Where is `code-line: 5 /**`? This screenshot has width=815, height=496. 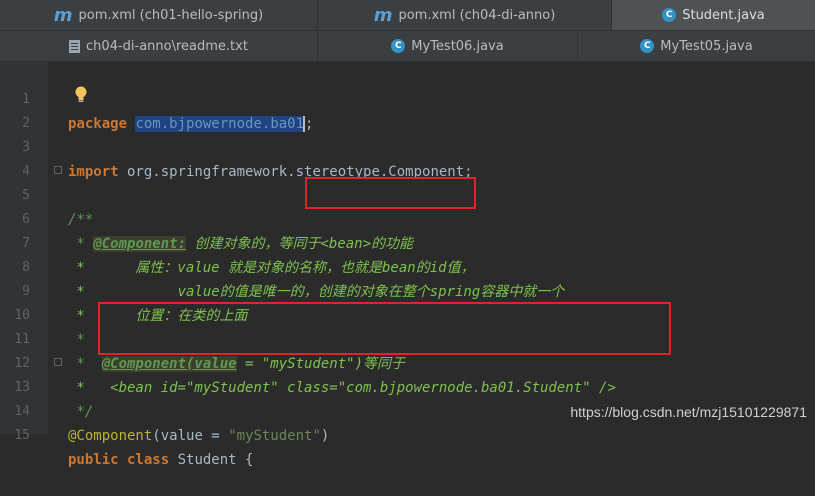 code-line: 5 /** is located at coordinates (407, 194).